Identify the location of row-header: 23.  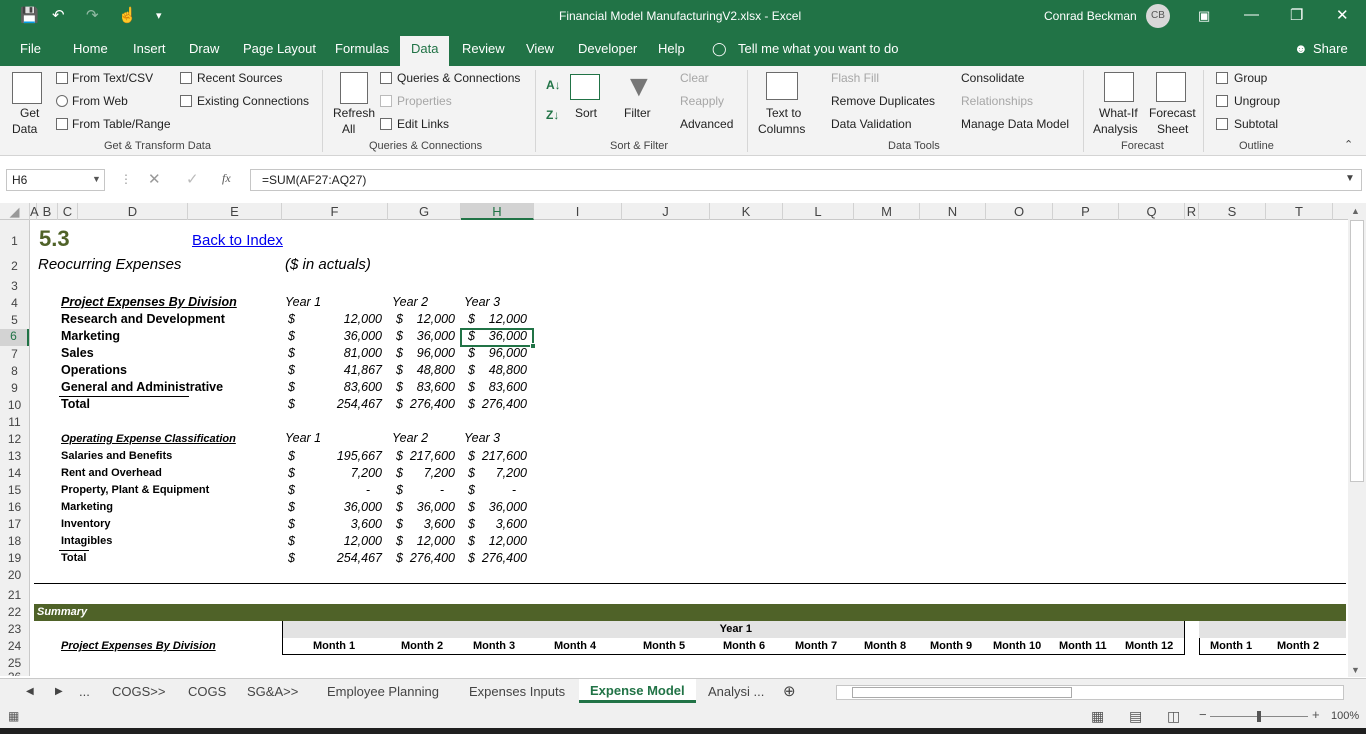
(14, 629).